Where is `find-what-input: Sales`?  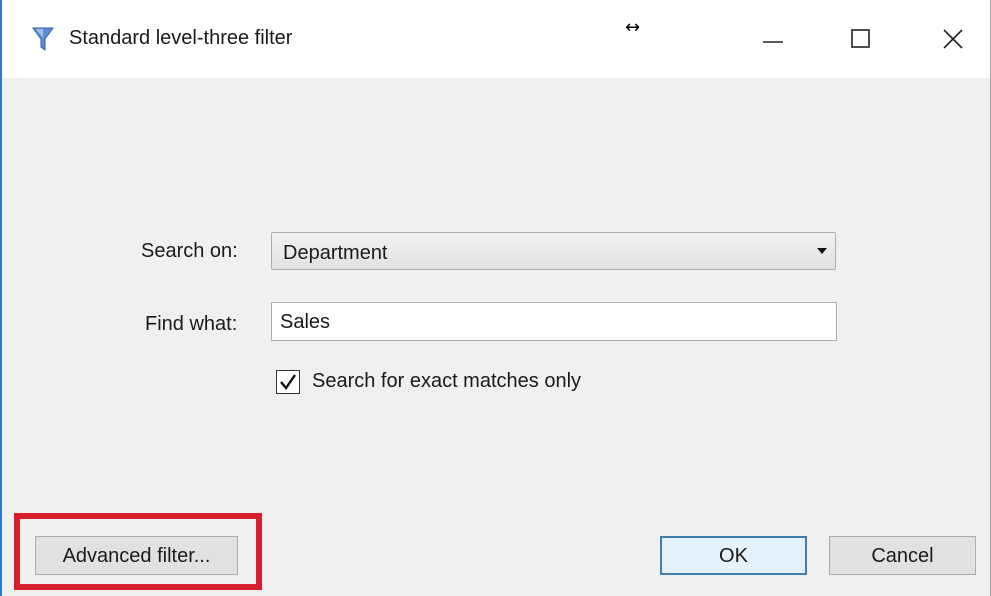 find-what-input: Sales is located at coordinates (554, 321).